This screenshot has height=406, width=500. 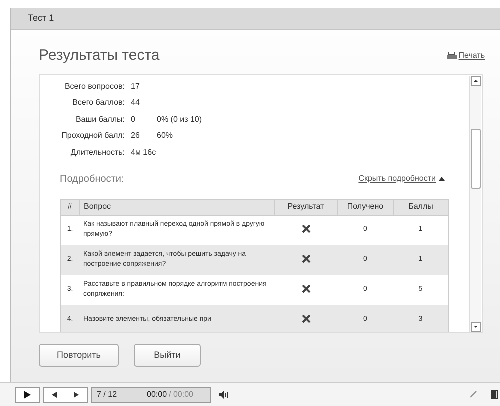 I want to click on print-link: Печать, so click(x=465, y=56).